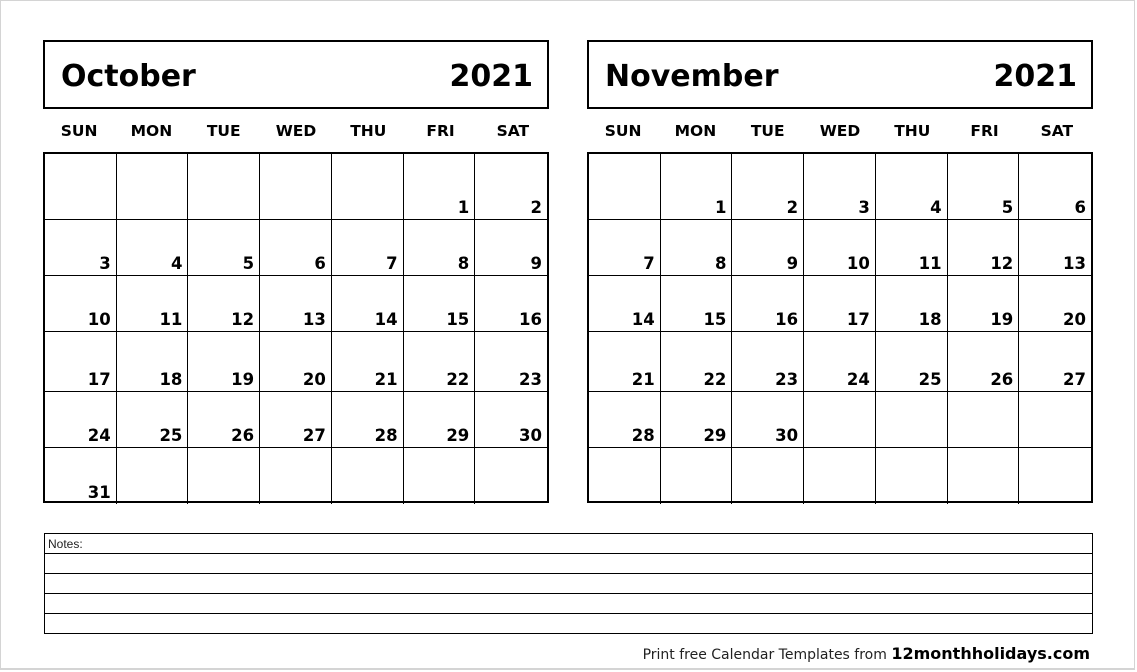 This screenshot has height=672, width=1137. What do you see at coordinates (320, 263) in the screenshot?
I see `day-number: 6` at bounding box center [320, 263].